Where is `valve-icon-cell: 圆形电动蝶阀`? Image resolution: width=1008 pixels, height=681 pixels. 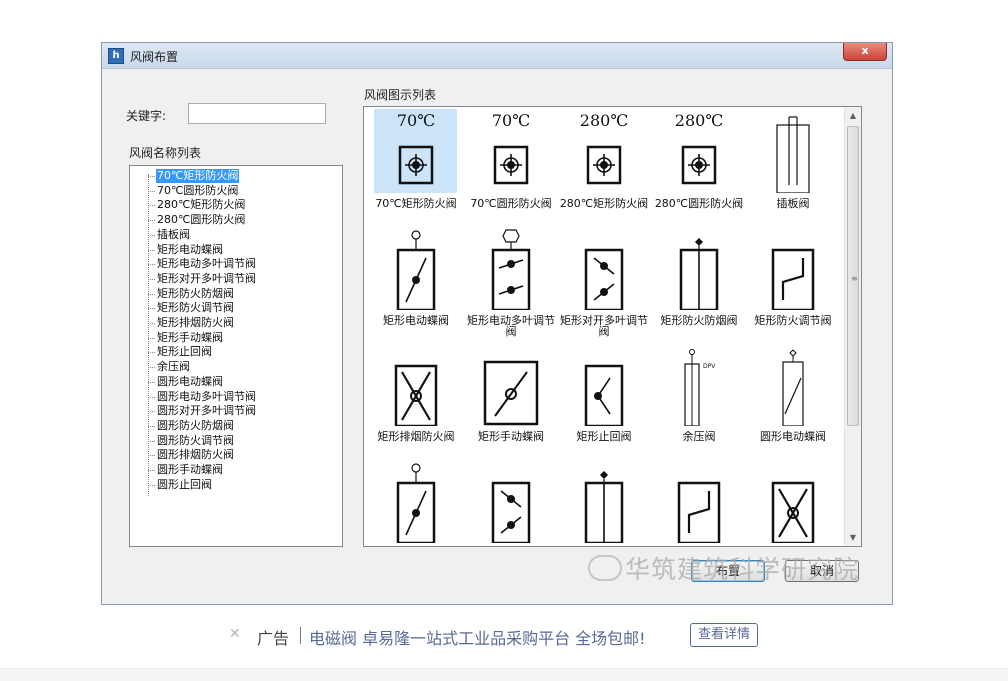
valve-icon-cell: 圆形电动蝶阀 is located at coordinates (793, 399).